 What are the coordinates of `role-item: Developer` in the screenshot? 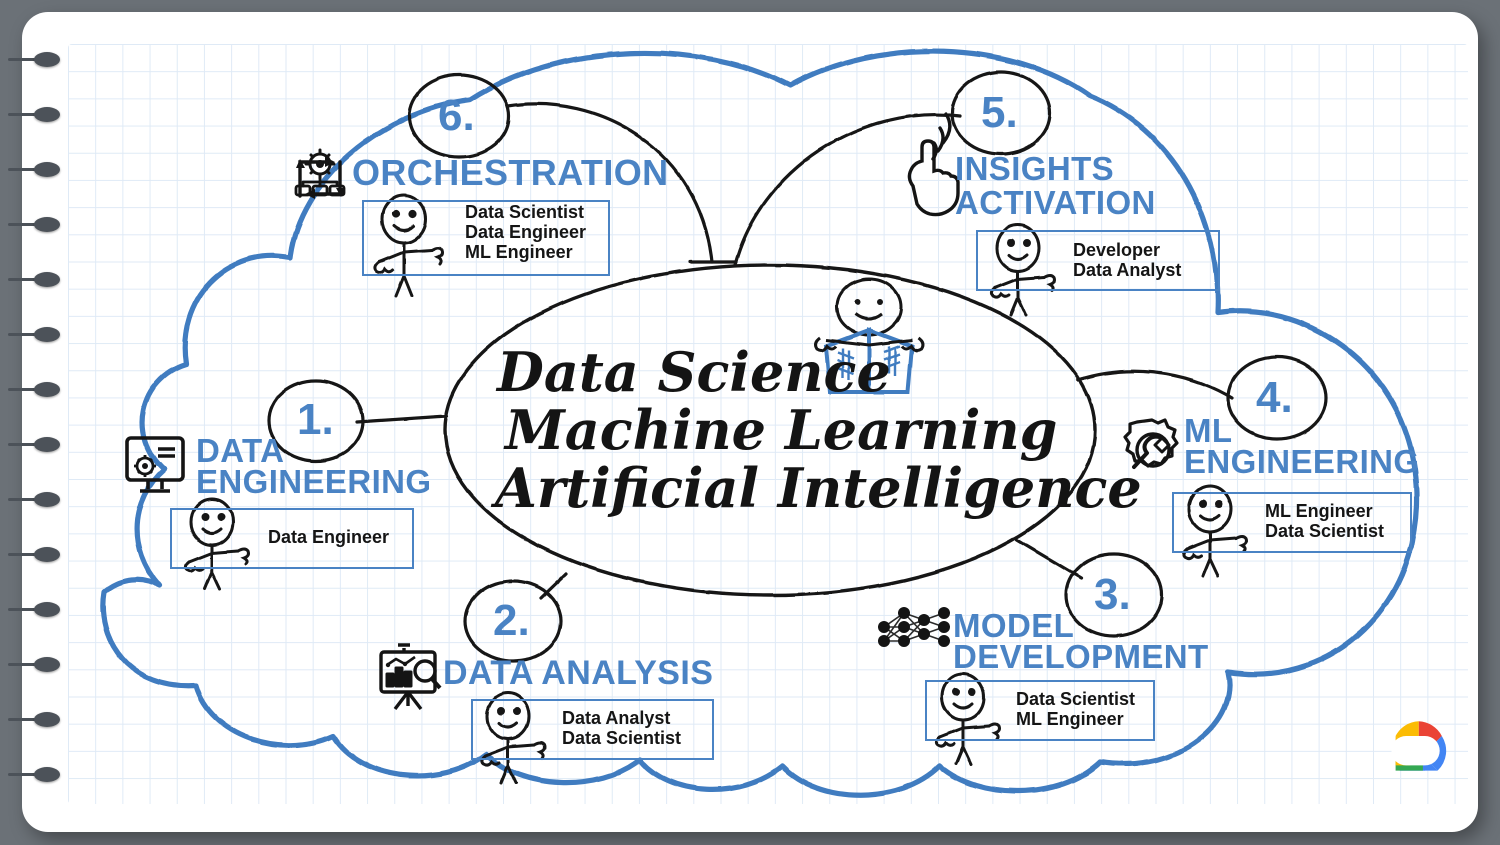 It's located at (1117, 250).